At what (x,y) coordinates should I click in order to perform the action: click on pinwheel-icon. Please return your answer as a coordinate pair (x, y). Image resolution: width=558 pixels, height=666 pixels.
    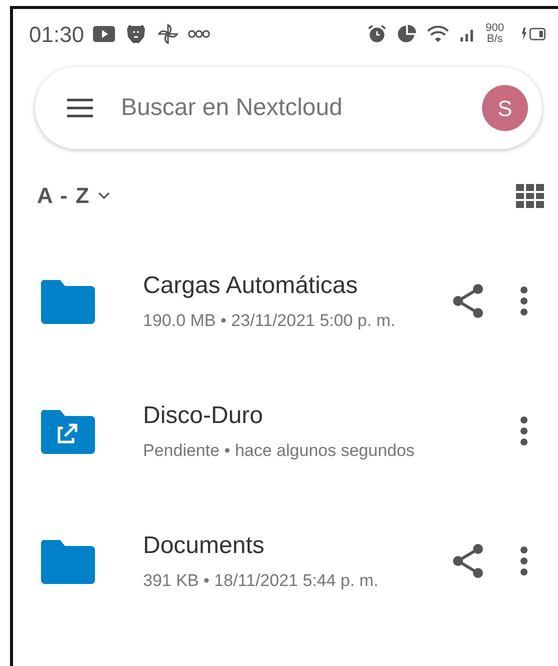
    Looking at the image, I should click on (168, 34).